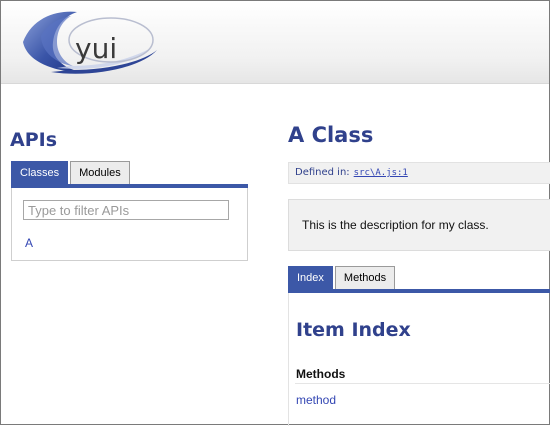 This screenshot has width=550, height=426. I want to click on methods-divider, so click(422, 383).